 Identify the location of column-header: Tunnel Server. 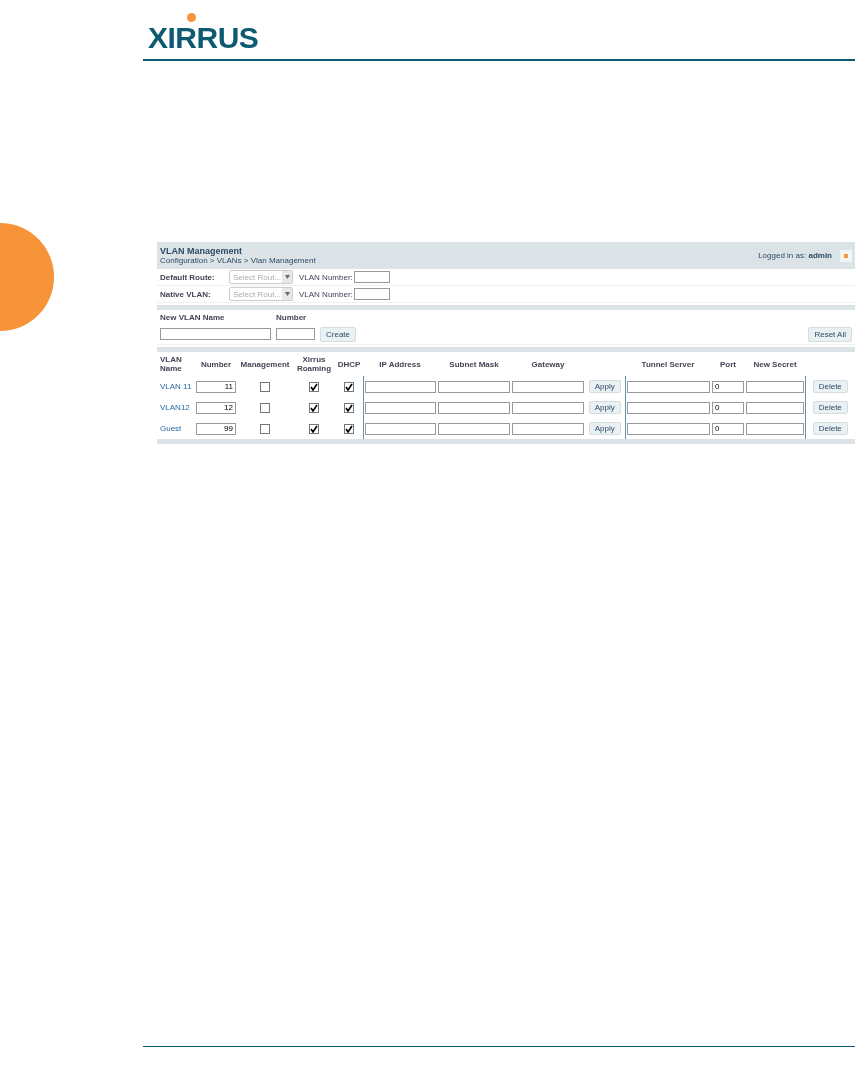
(668, 364).